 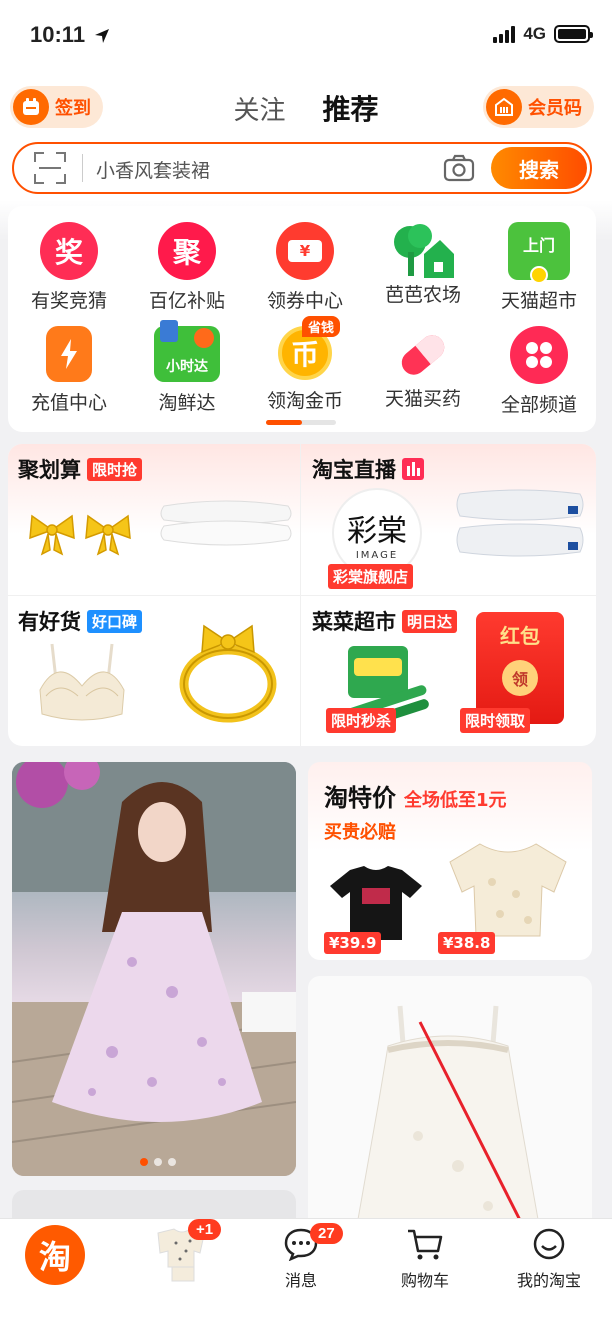 I want to click on taobao-home-icon: 淘, so click(x=55, y=1255).